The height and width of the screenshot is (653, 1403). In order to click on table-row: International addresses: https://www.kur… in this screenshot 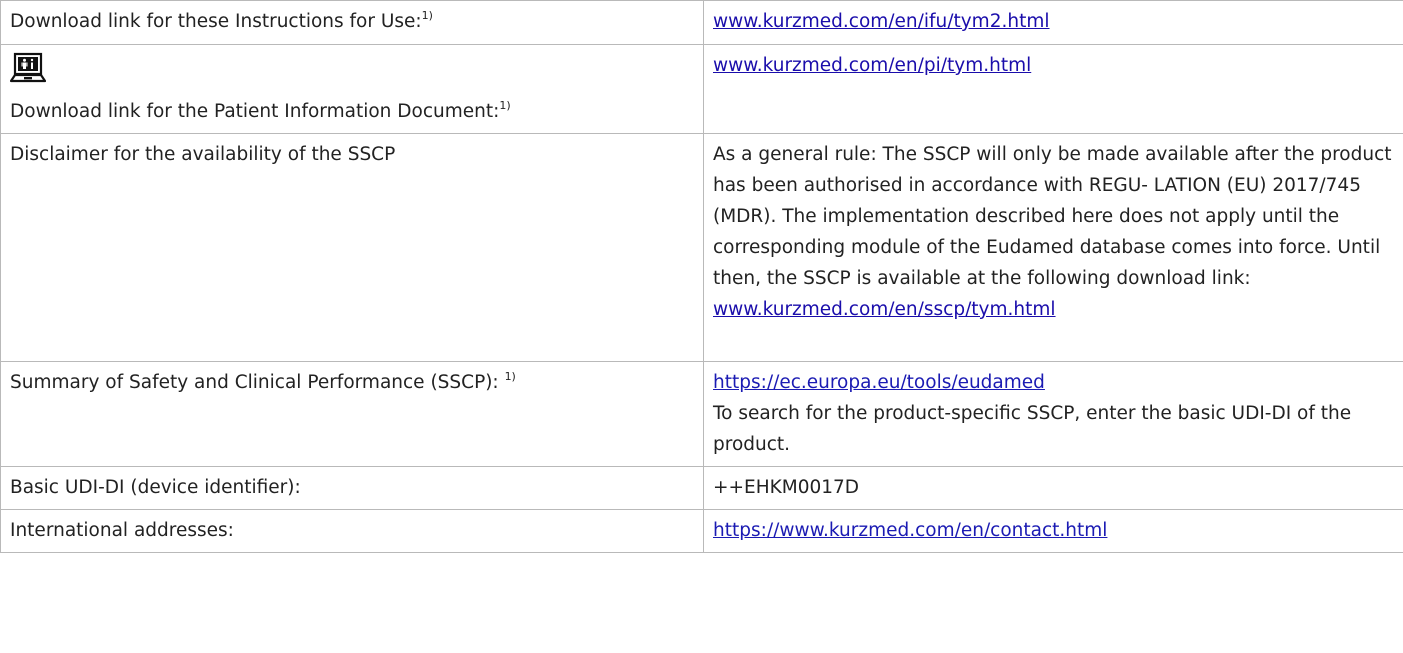, I will do `click(701, 531)`.